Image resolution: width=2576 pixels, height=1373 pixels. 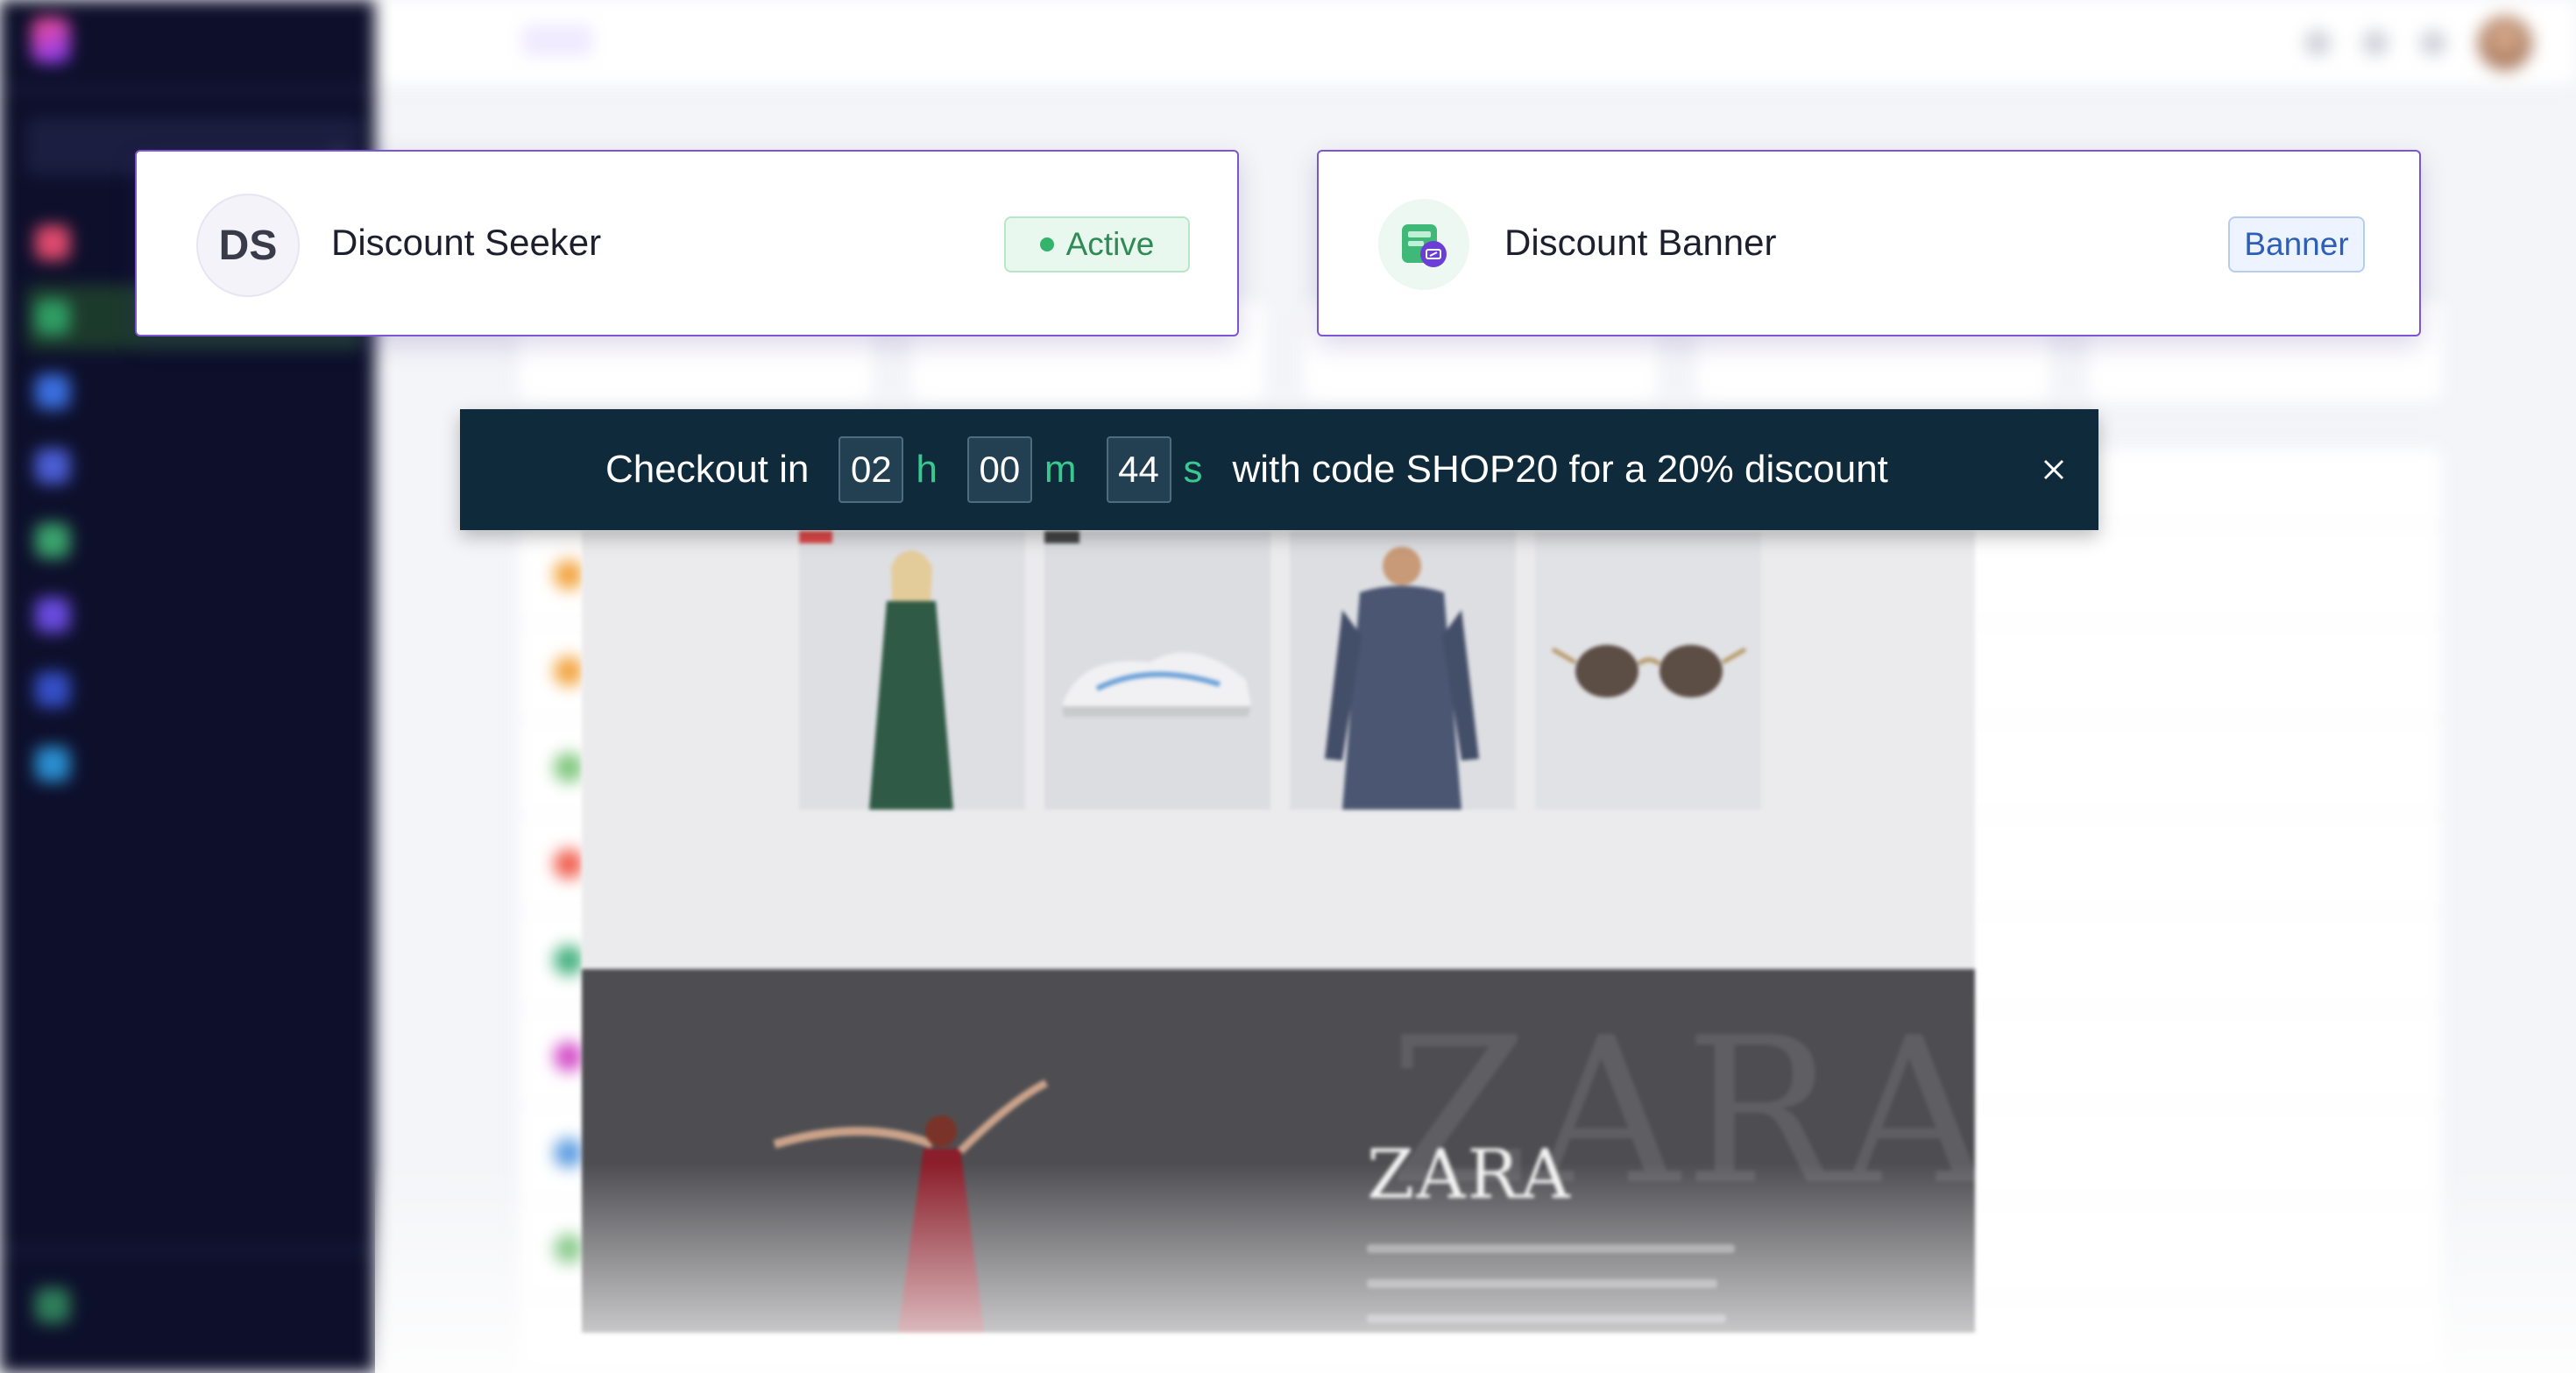 I want to click on segment-card: DS Discount Seeker Active, so click(x=687, y=243).